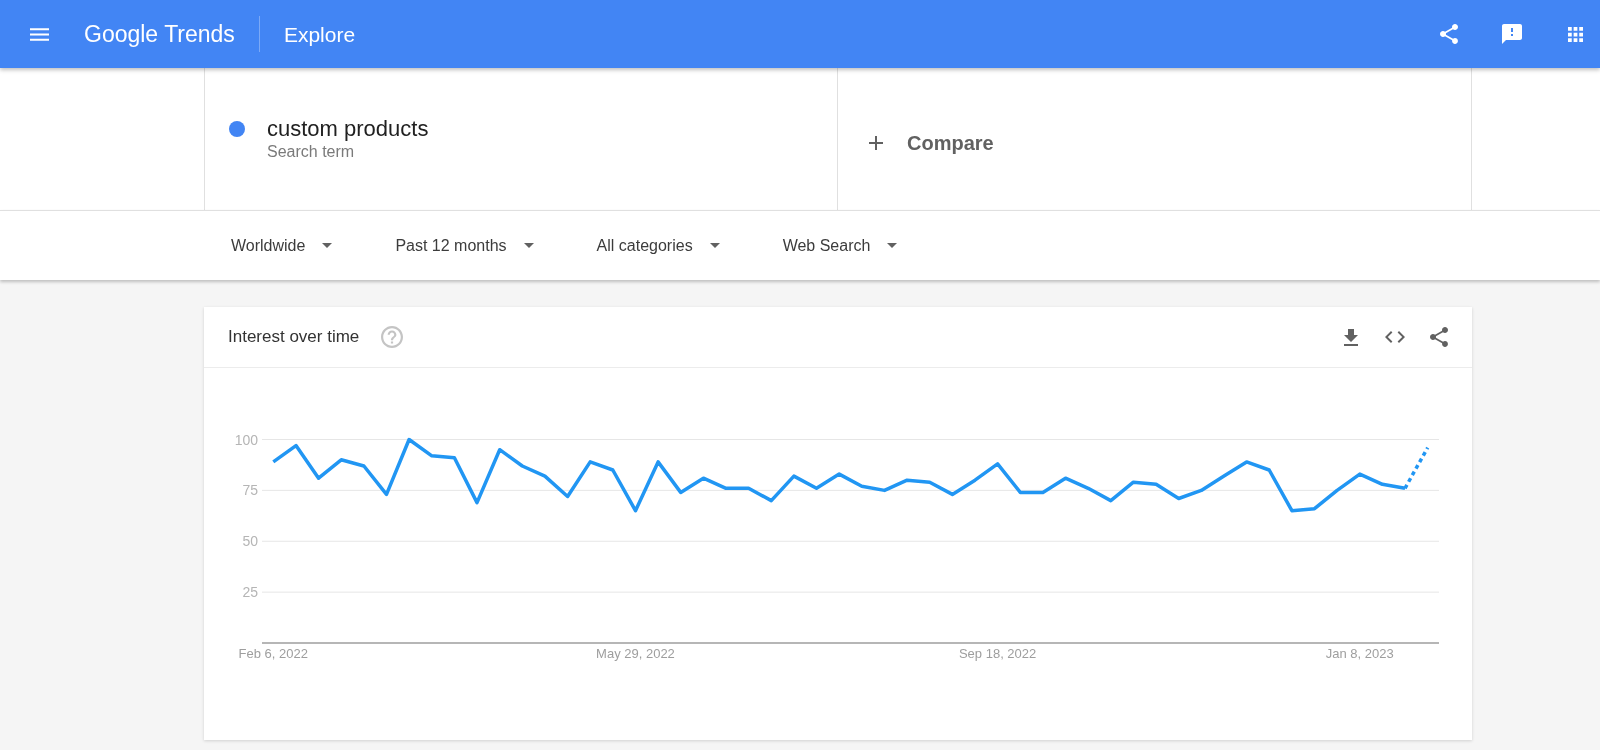 Image resolution: width=1600 pixels, height=750 pixels. I want to click on filter-dropdown: All categories, so click(658, 245).